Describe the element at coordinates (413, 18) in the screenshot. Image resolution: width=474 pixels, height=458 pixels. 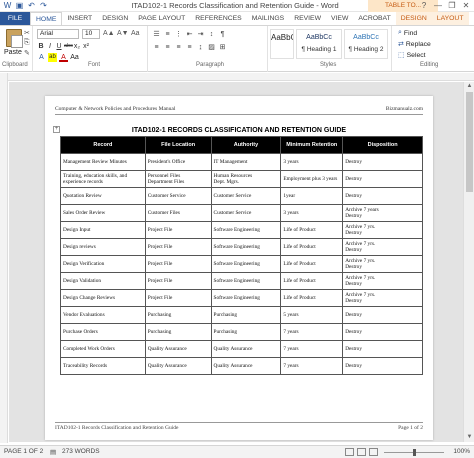
I see `tab-table-design: DESIGN` at that location.